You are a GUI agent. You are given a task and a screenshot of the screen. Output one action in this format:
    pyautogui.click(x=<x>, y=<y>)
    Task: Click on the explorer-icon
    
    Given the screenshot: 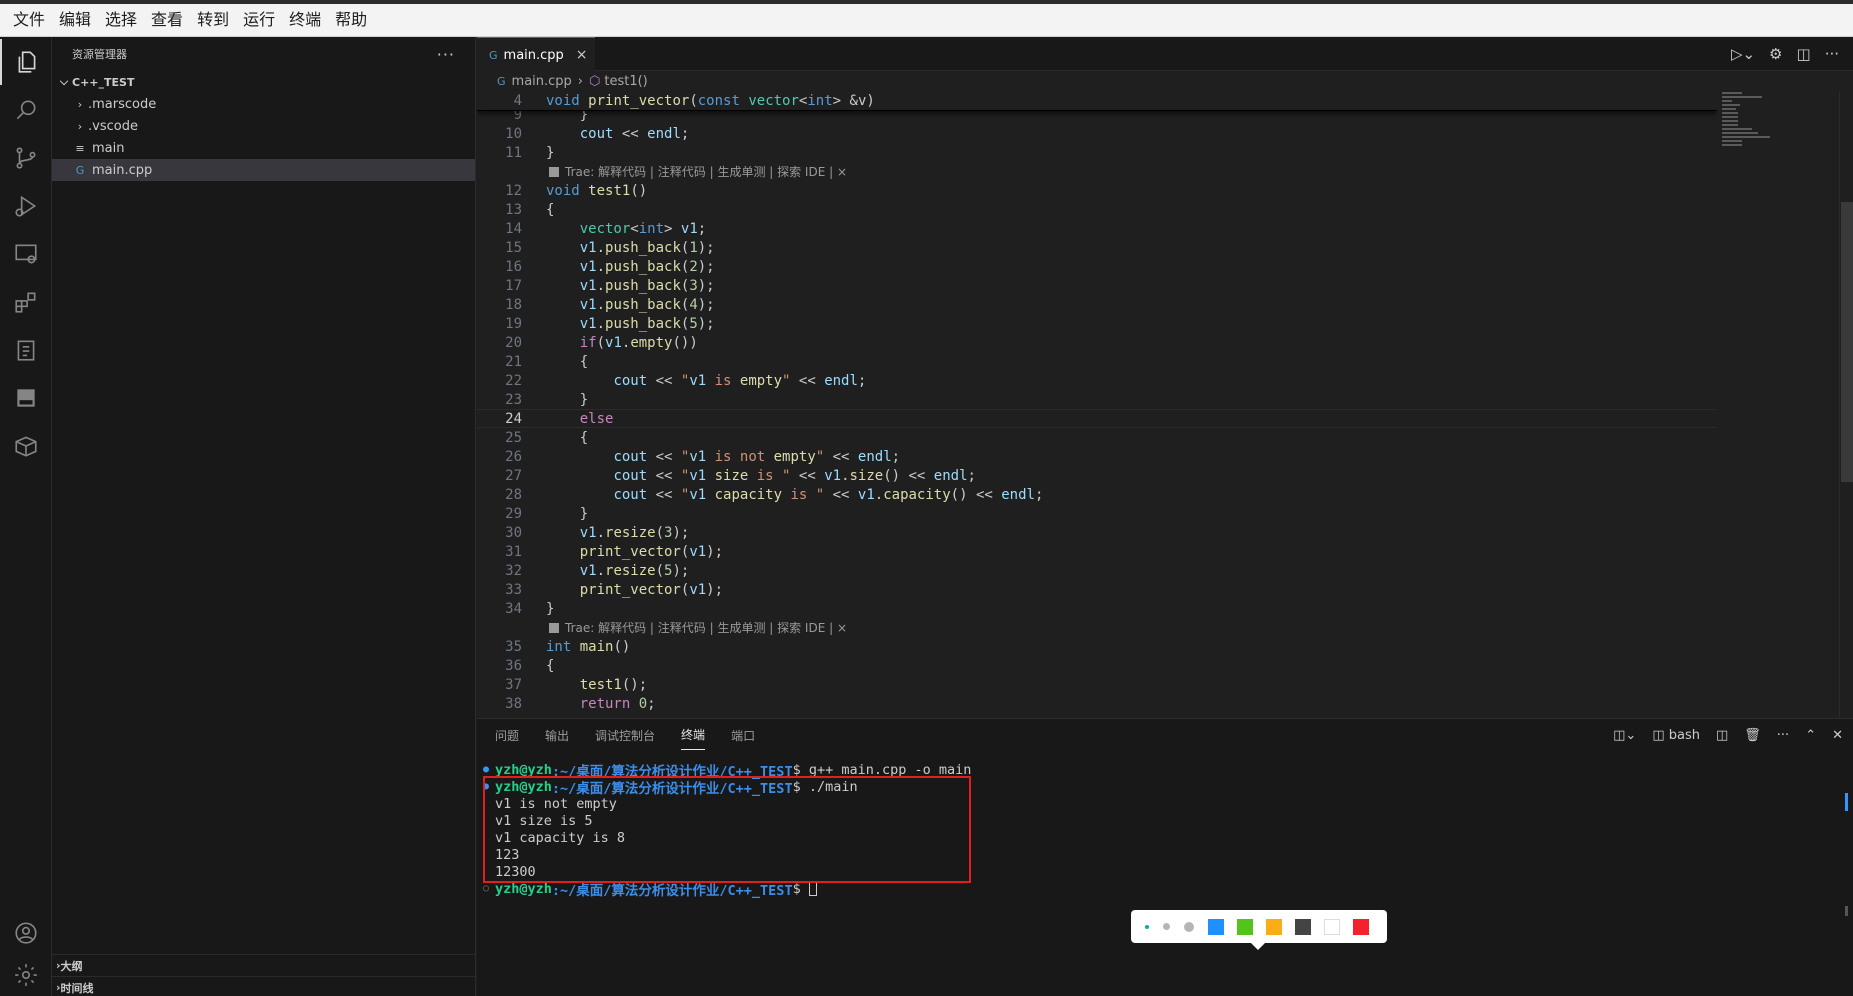 What is the action you would take?
    pyautogui.click(x=26, y=62)
    